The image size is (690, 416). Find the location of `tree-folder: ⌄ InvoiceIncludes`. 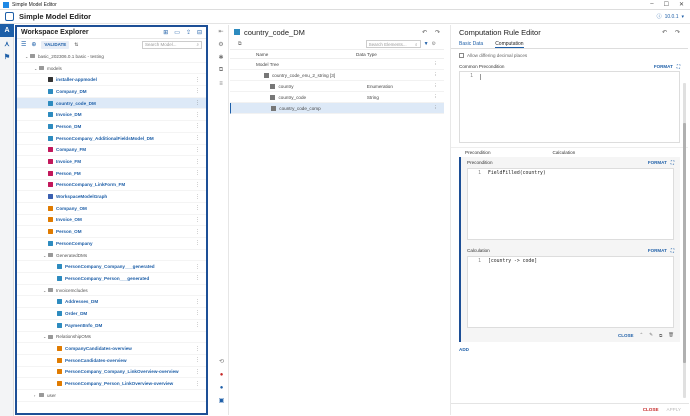

tree-folder: ⌄ InvoiceIncludes is located at coordinates (111, 291).